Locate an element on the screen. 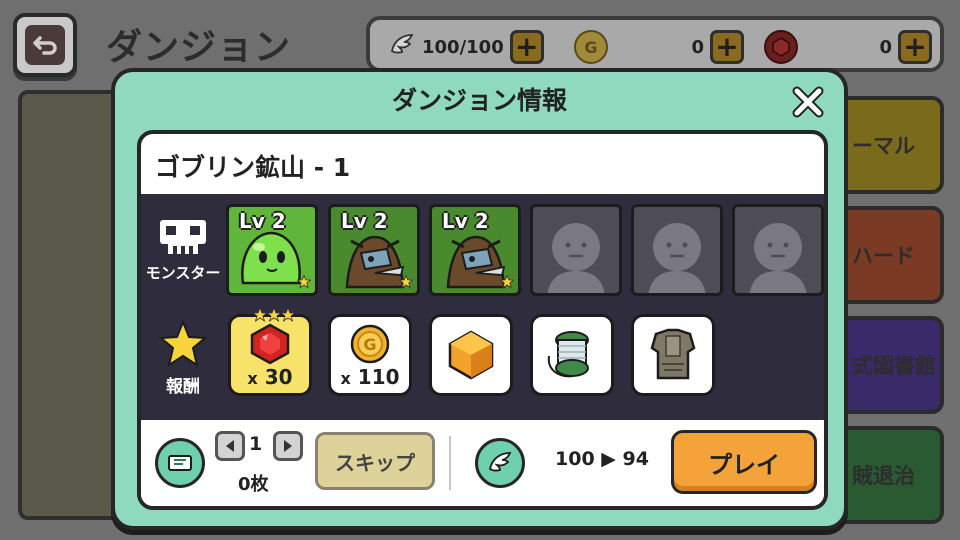 This screenshot has width=960, height=540. gold-counter: G 0 + is located at coordinates (659, 47).